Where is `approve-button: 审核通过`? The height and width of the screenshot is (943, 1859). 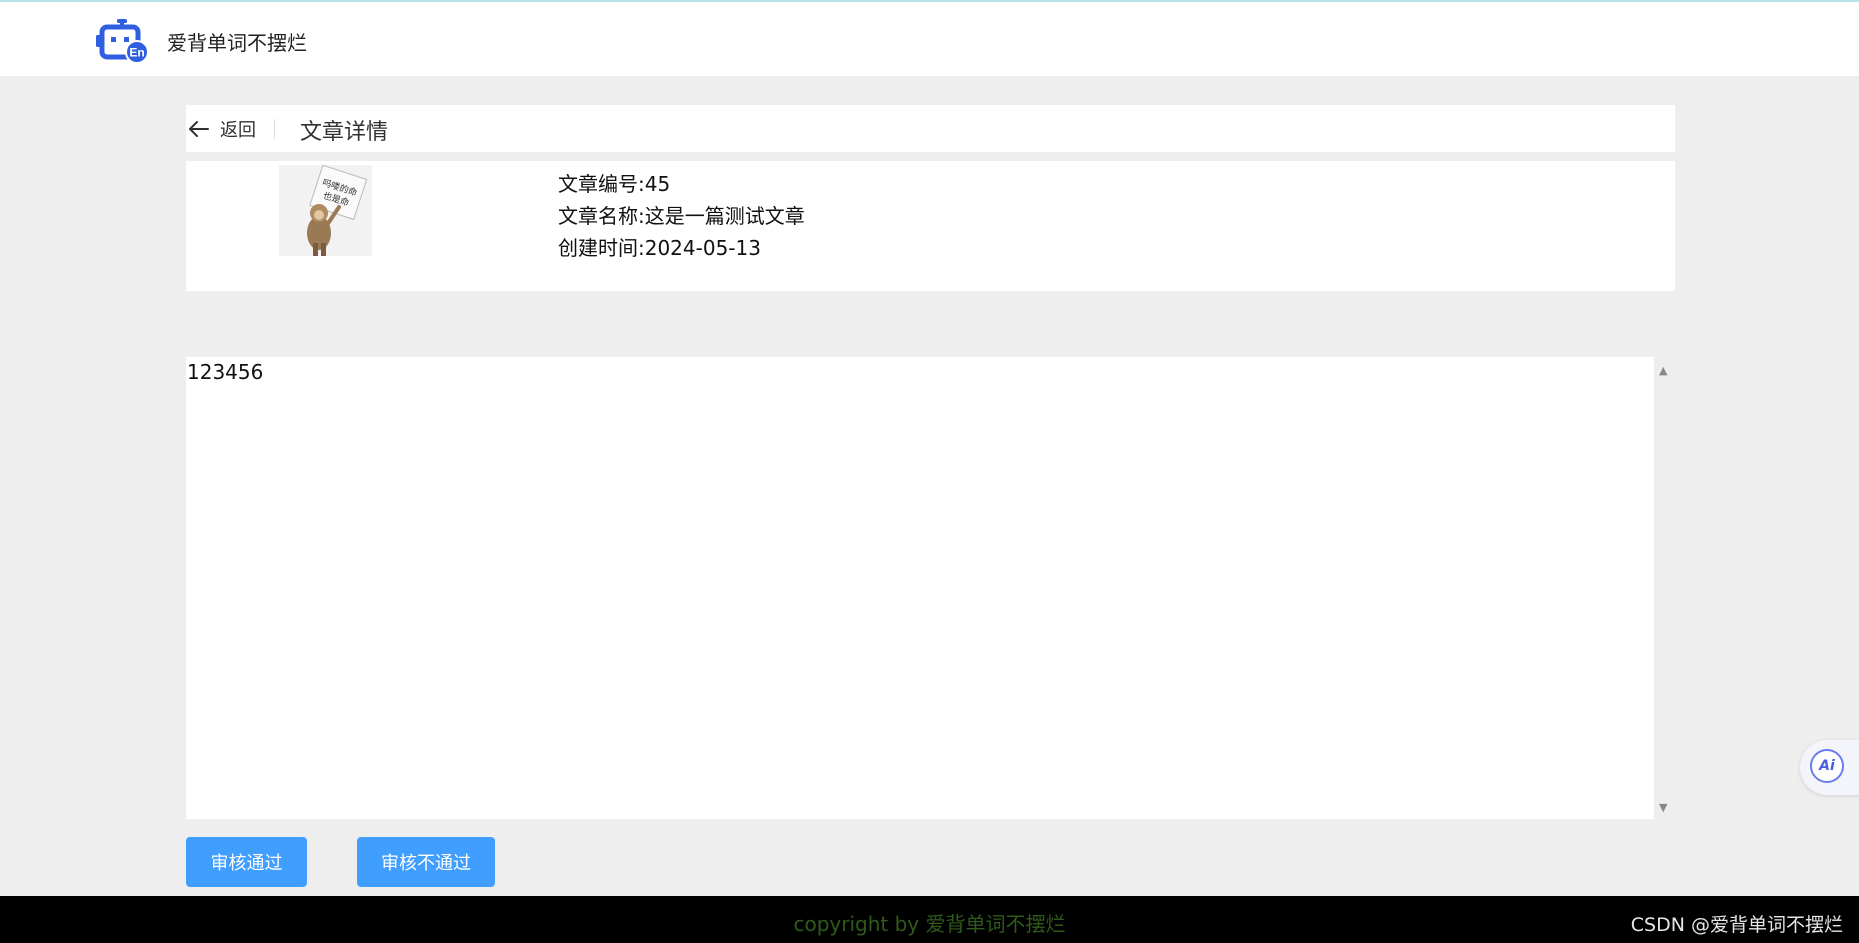
approve-button: 审核通过 is located at coordinates (246, 862).